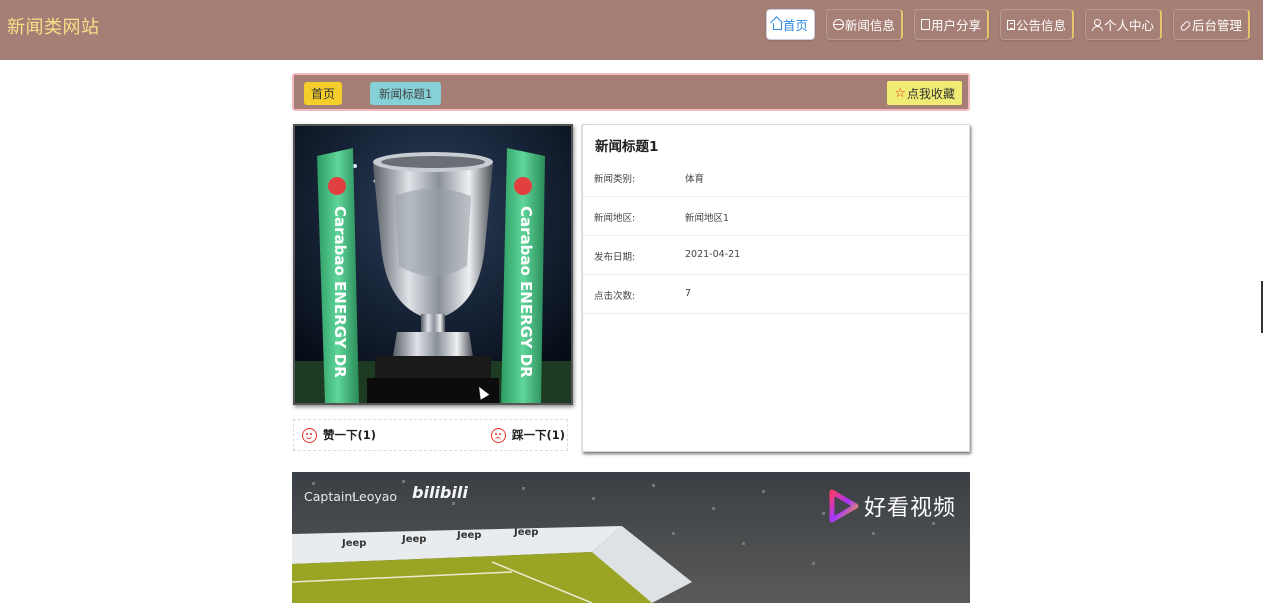 This screenshot has height=603, width=1263. I want to click on favorite-label: 点我收藏, so click(930, 93).